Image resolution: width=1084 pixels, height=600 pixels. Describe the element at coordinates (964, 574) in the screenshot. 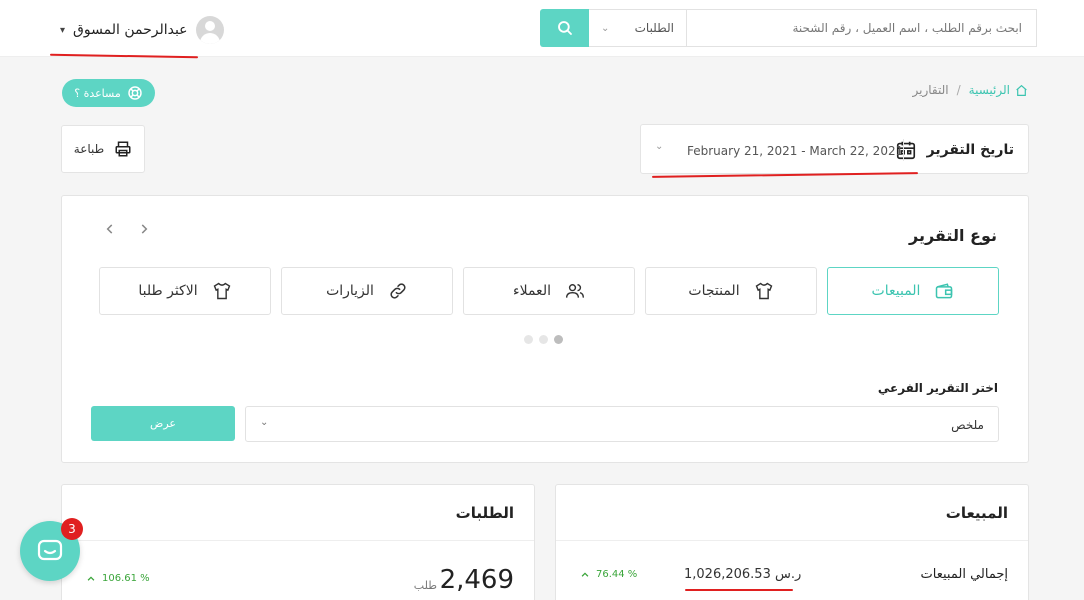

I see `total-sales-label: إجمالي المبيعات` at that location.